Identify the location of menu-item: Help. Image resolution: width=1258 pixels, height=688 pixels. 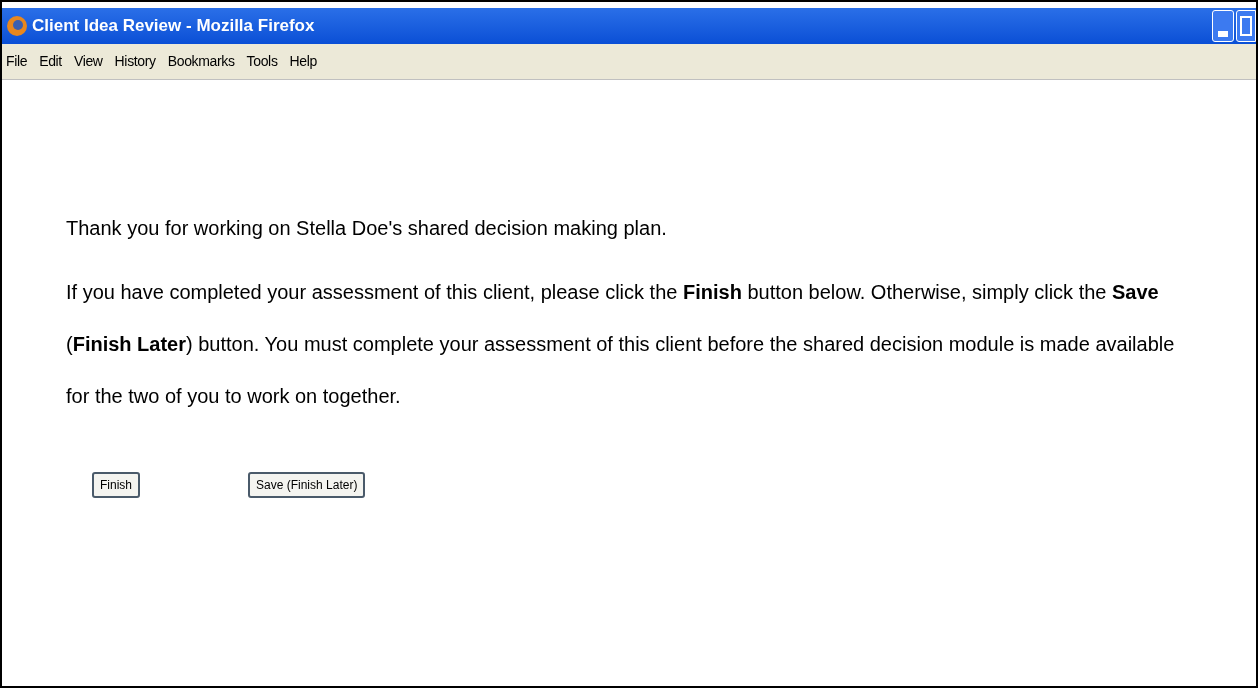
(303, 61).